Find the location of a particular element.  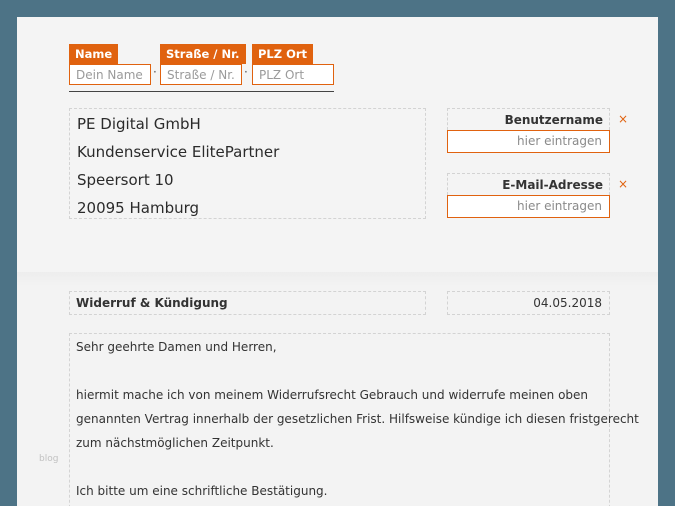

email-label: E-Mail-Adresse is located at coordinates (528, 184).